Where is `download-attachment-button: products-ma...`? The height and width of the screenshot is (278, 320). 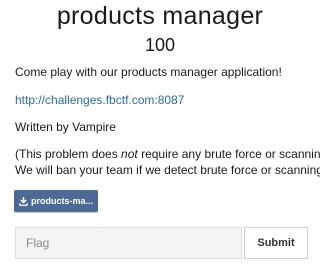
download-attachment-button: products-ma... is located at coordinates (56, 201).